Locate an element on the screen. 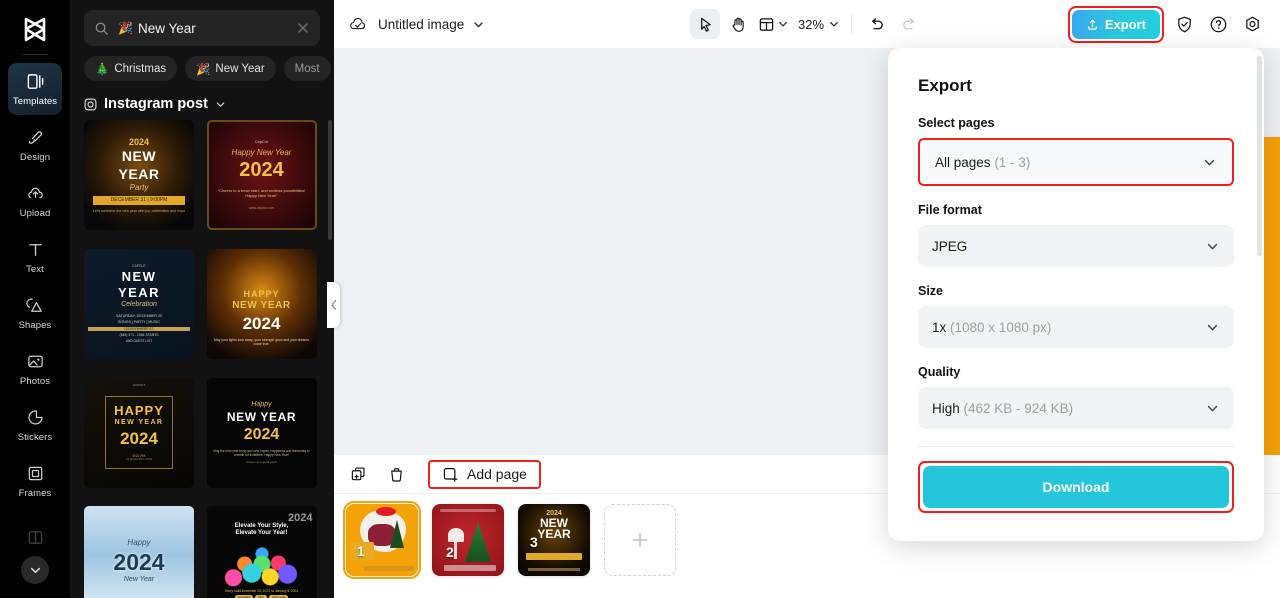 The image size is (1280, 598). add-page-button: Add page is located at coordinates (484, 474).